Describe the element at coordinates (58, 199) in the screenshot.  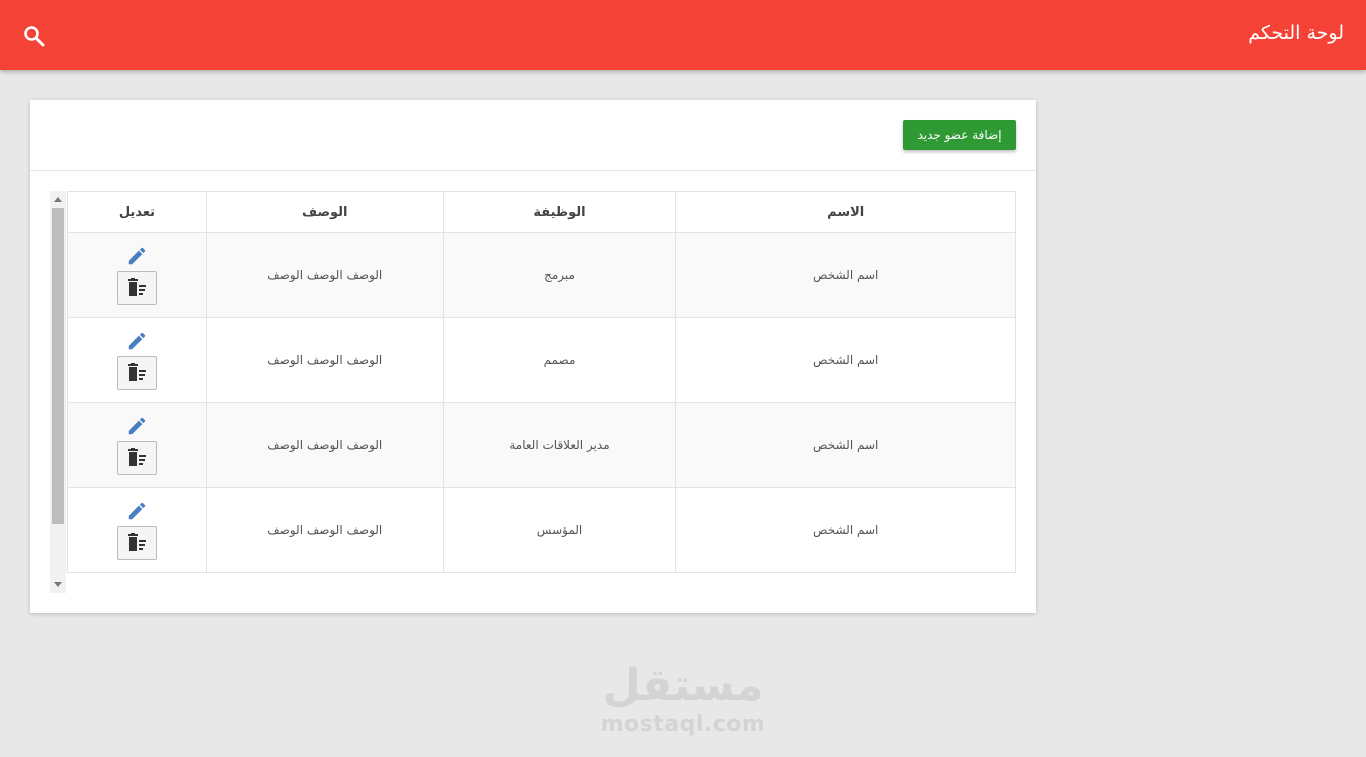
I see `scroll-up-arrow-icon` at that location.